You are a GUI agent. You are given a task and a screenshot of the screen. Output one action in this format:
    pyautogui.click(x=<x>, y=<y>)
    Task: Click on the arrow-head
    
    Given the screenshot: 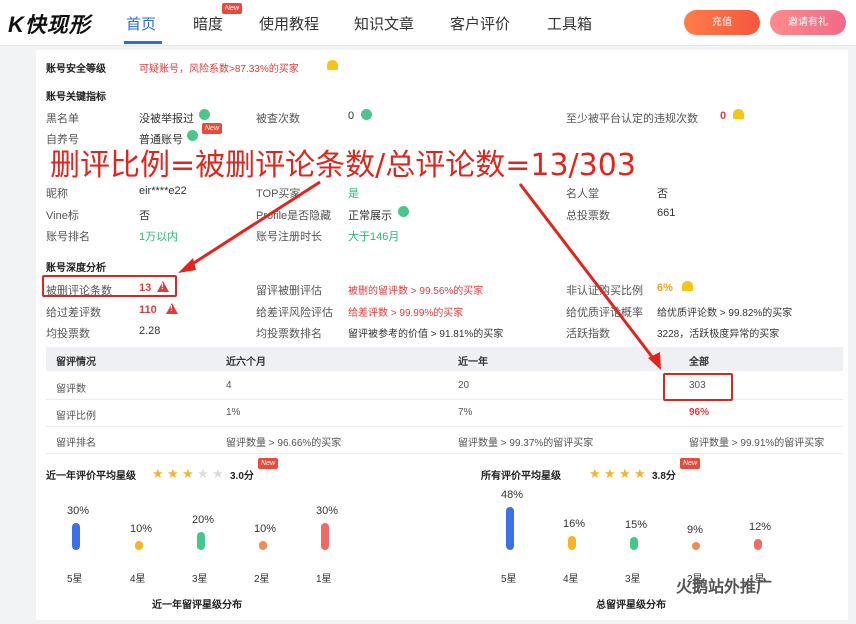 What is the action you would take?
    pyautogui.click(x=187, y=265)
    